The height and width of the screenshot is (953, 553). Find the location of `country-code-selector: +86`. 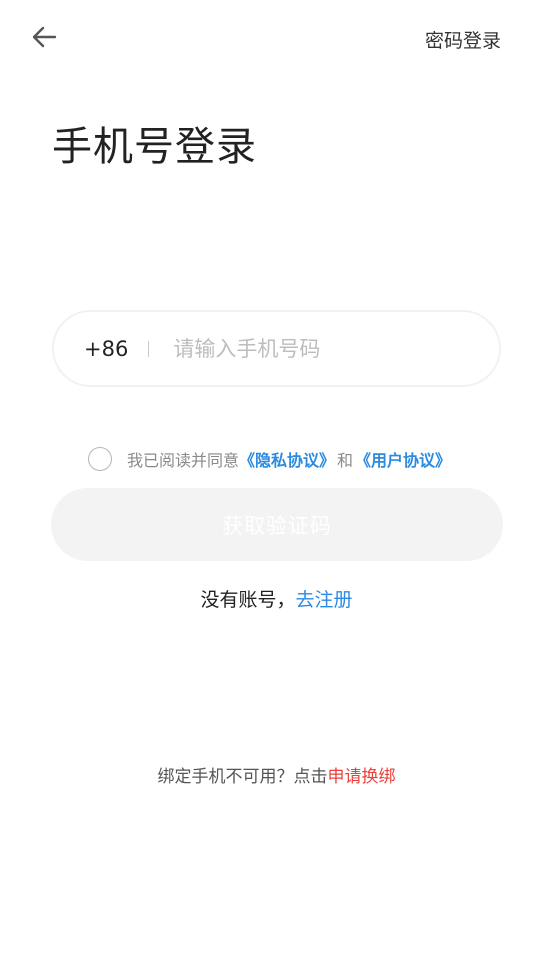

country-code-selector: +86 is located at coordinates (106, 349).